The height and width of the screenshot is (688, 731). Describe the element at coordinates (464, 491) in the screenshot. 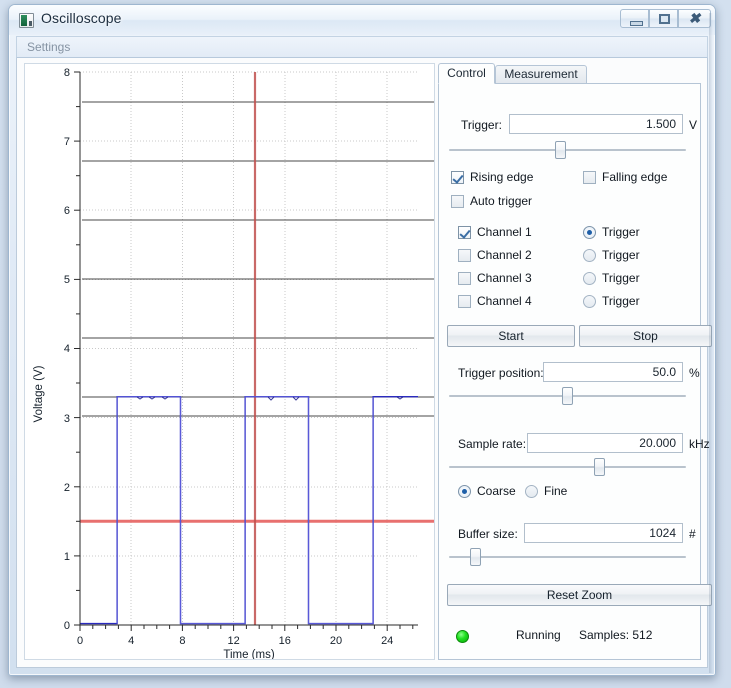

I see `radio-coarse-dot` at that location.